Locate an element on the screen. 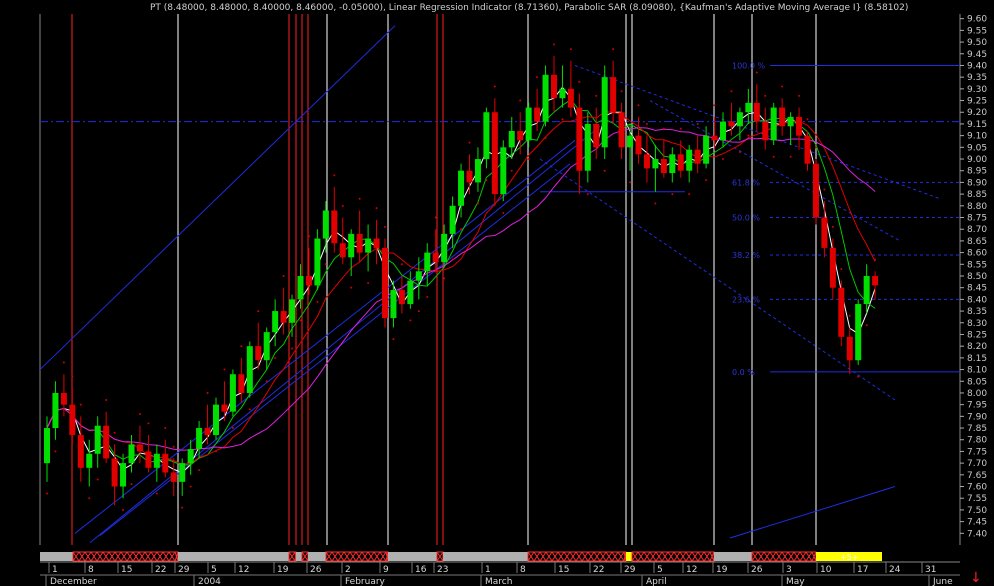 This screenshot has width=994, height=586. y-tick-label: 9.45 is located at coordinates (977, 55).